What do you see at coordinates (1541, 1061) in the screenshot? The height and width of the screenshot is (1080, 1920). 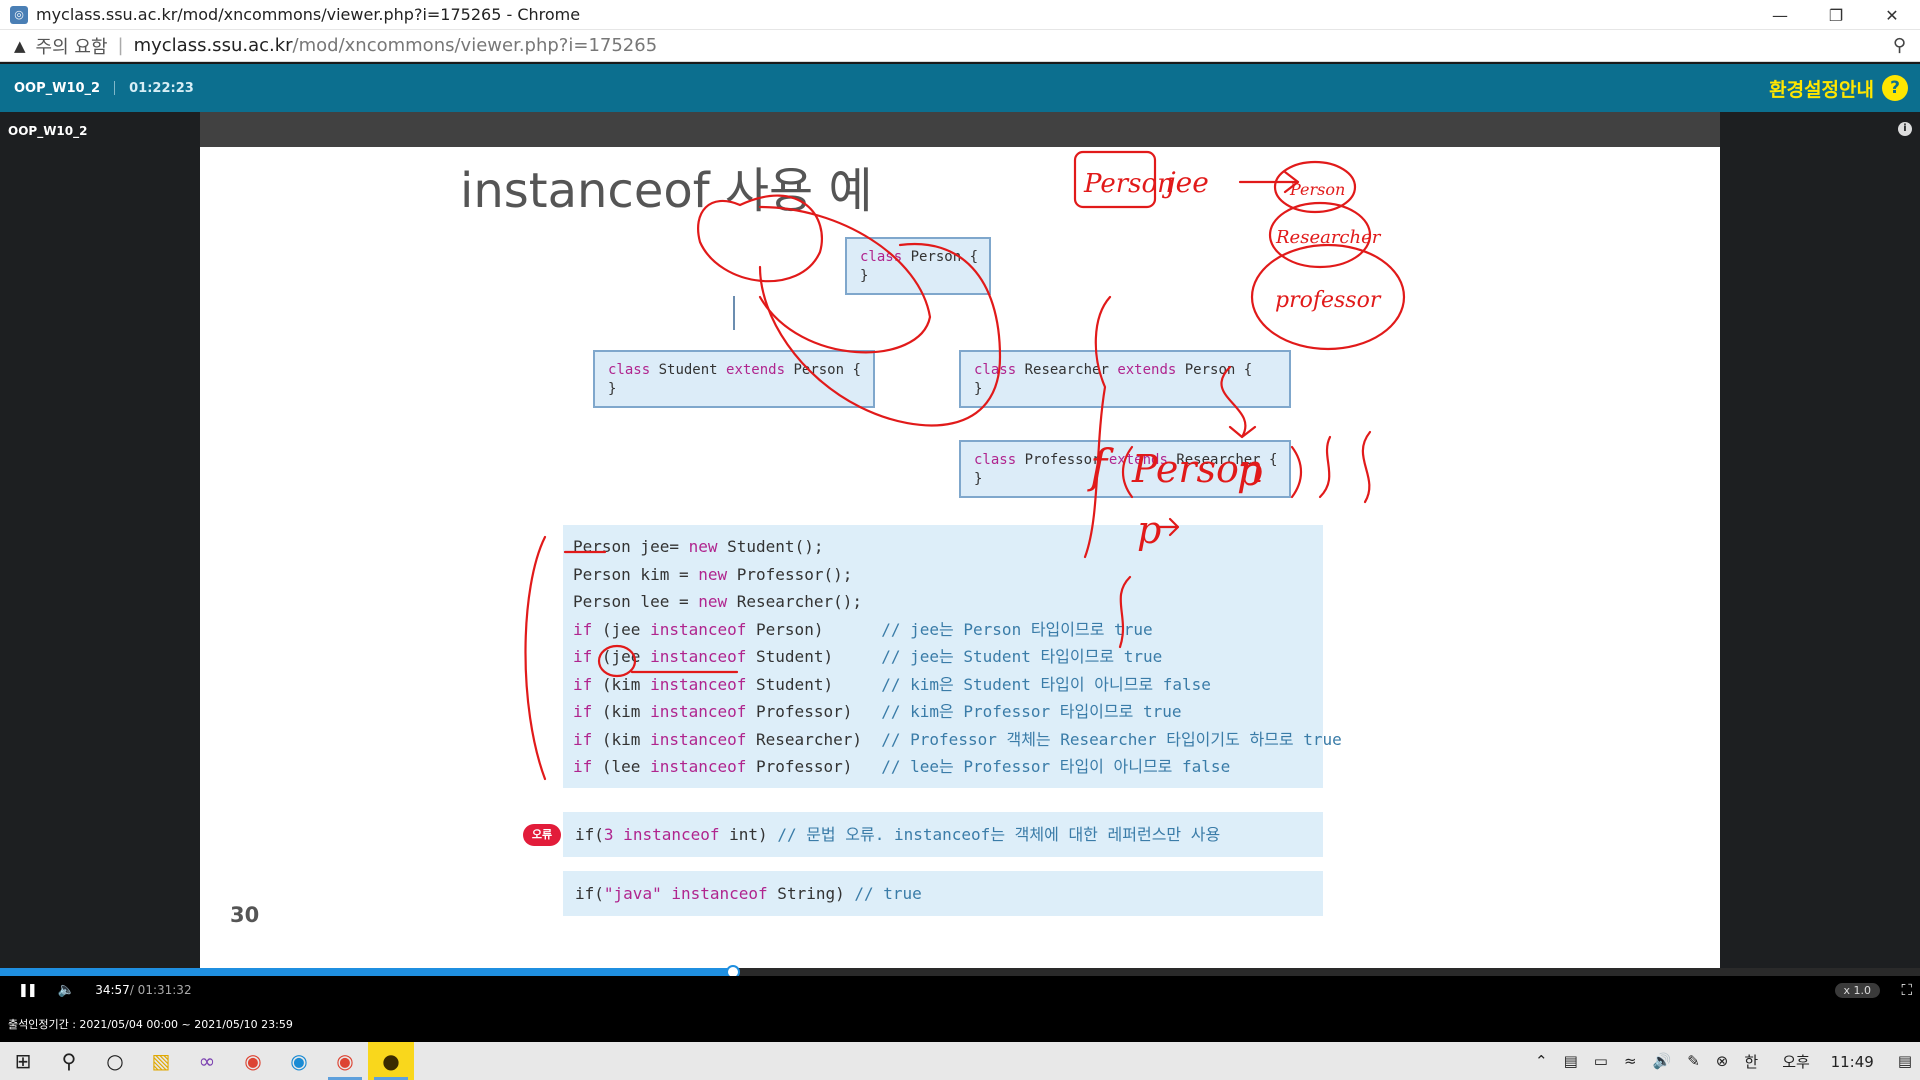 I see `tray-chevron-icon: ⌃` at bounding box center [1541, 1061].